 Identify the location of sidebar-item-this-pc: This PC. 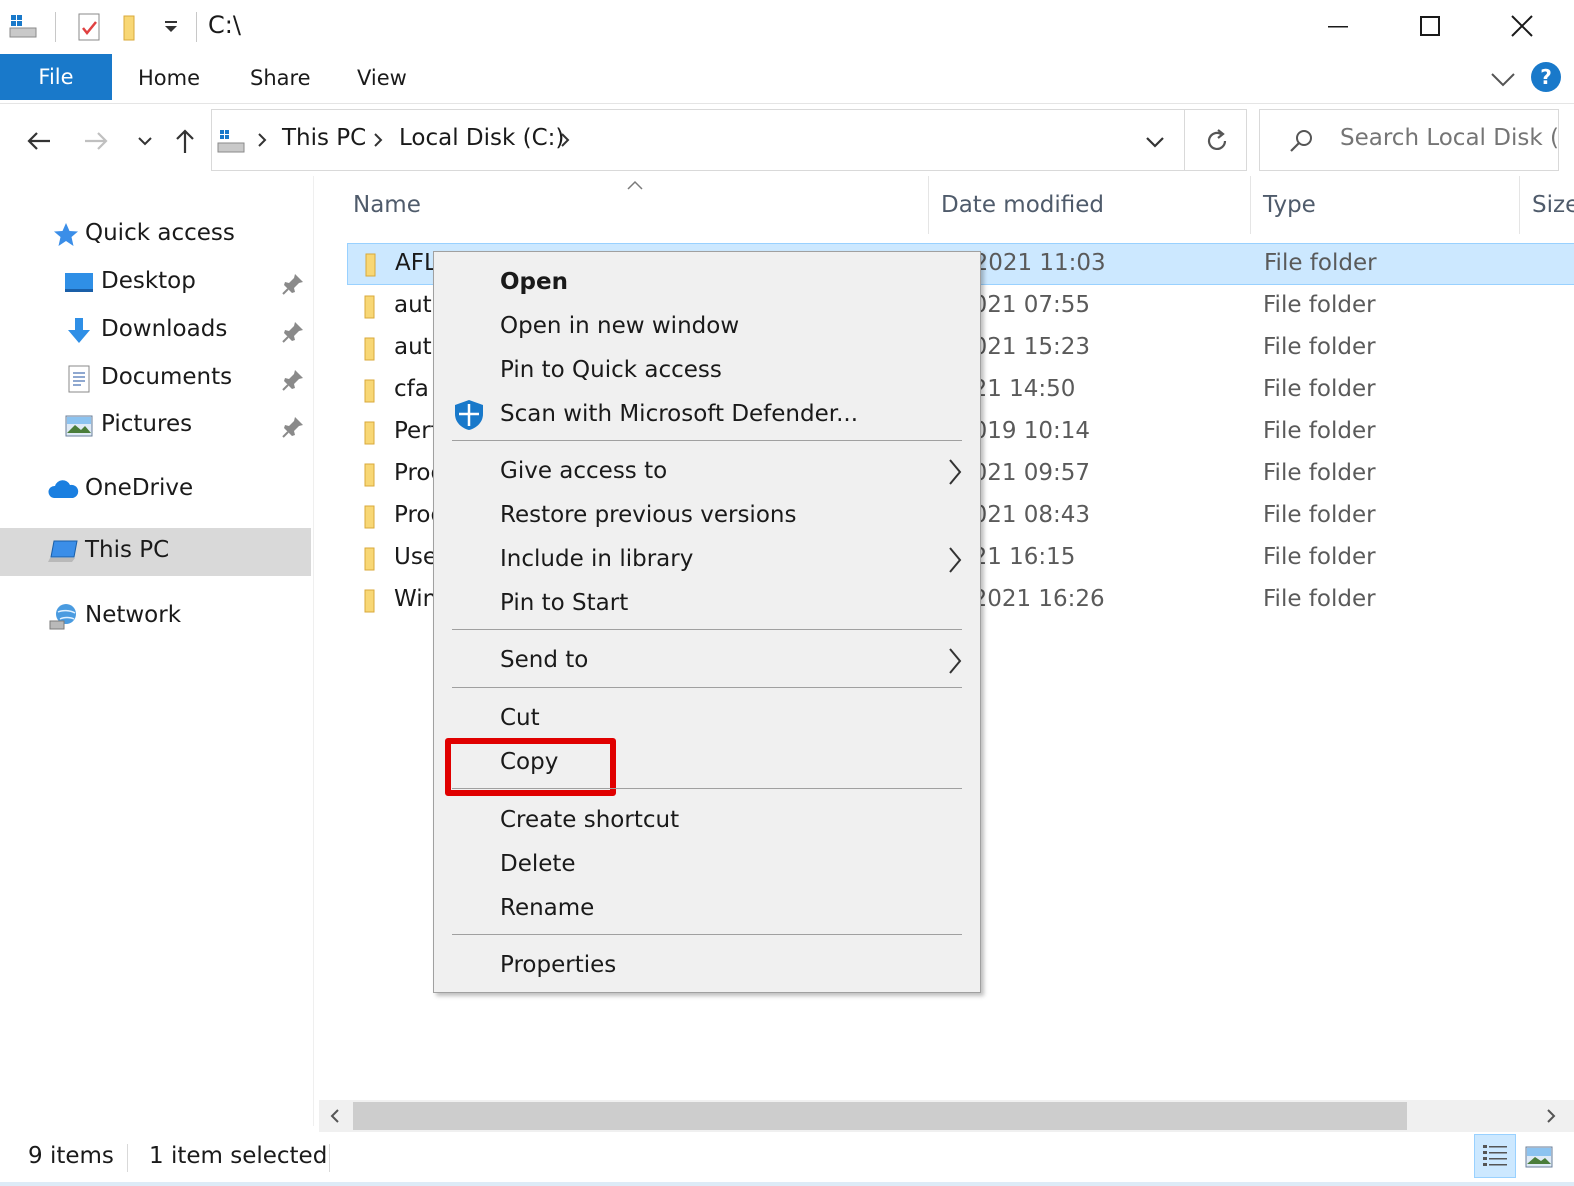
(155, 552).